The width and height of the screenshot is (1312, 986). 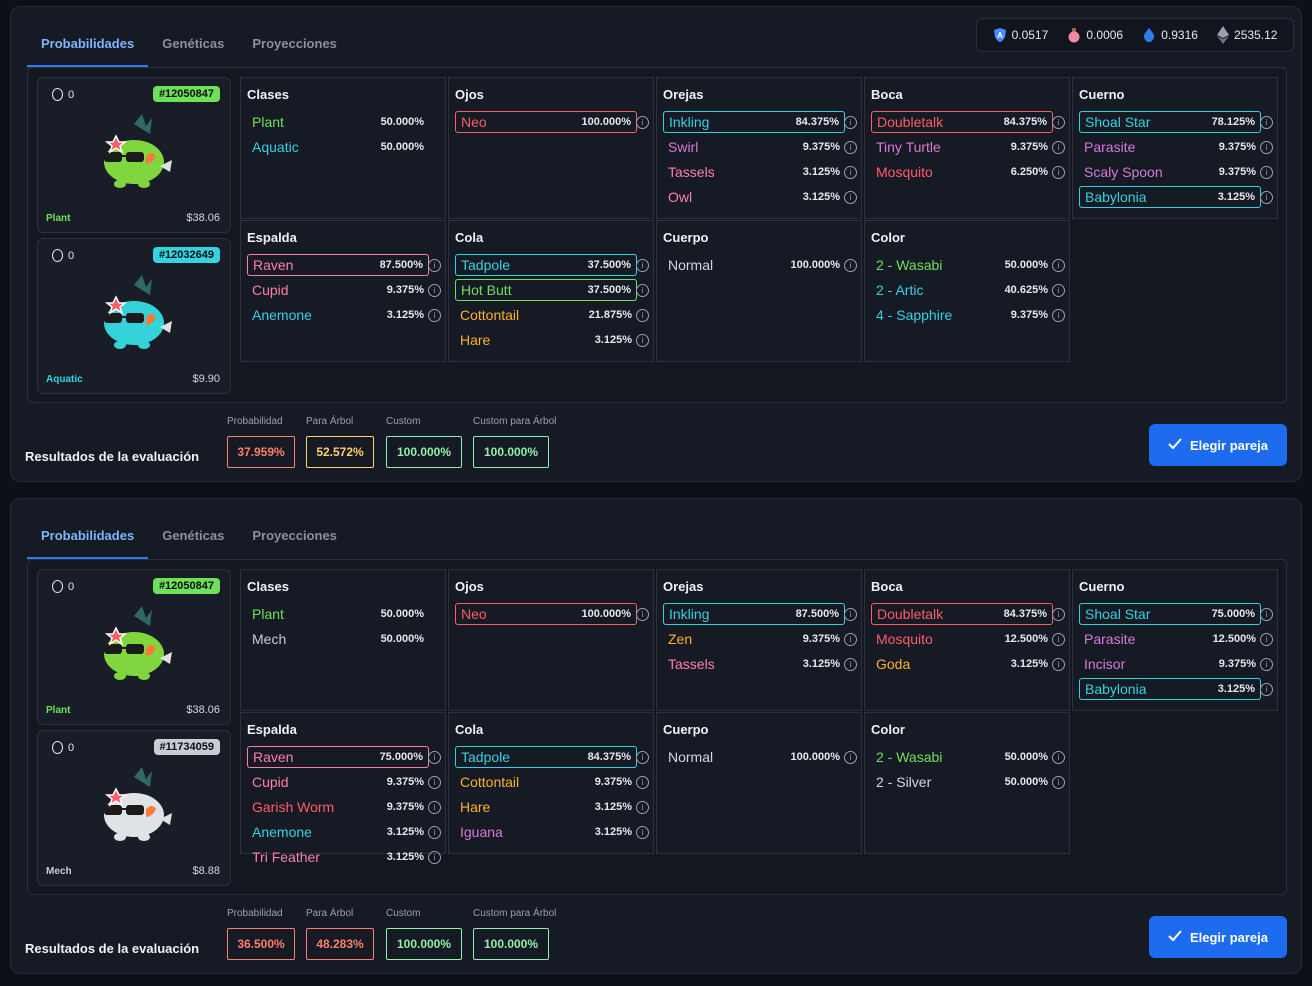 I want to click on parent-axie-card: 0 #12032649 Aquatic $9.90, so click(x=134, y=316).